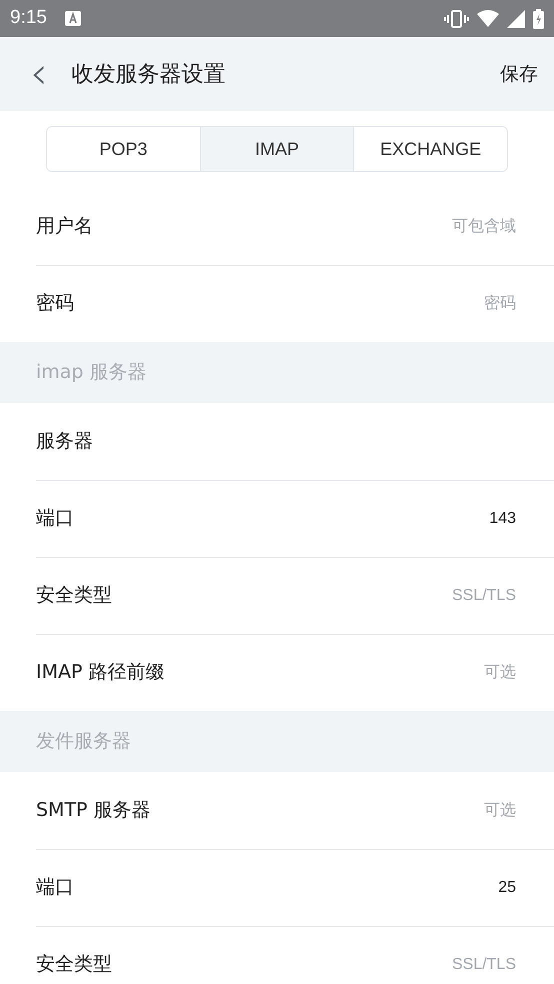 This screenshot has height=984, width=554. What do you see at coordinates (93, 811) in the screenshot?
I see `field-label: SMTP 服务器` at bounding box center [93, 811].